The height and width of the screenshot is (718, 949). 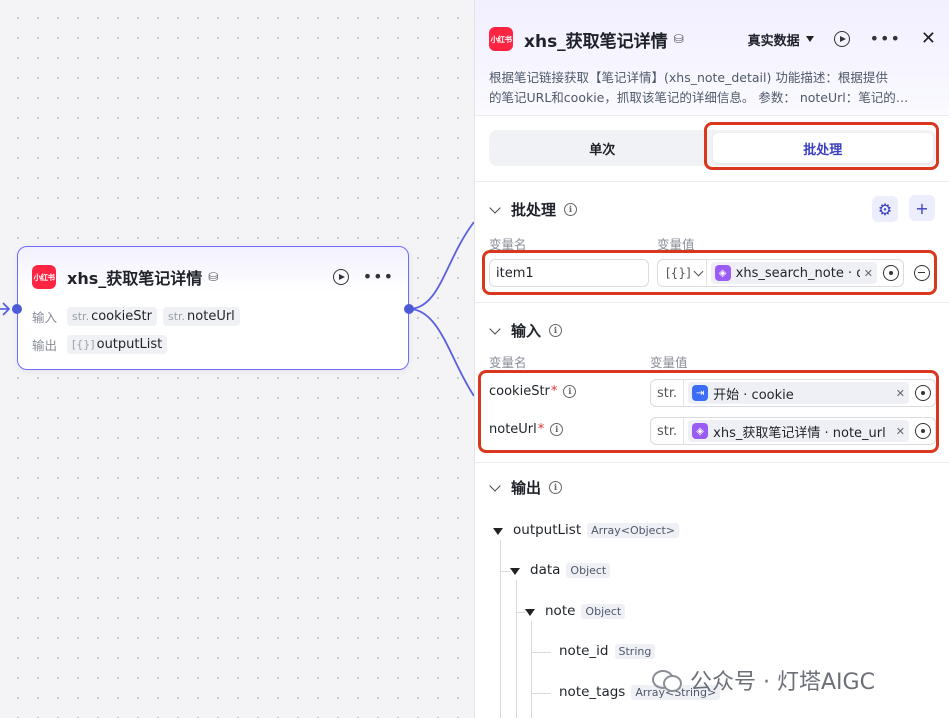 What do you see at coordinates (922, 273) in the screenshot?
I see `remove-item-icon` at bounding box center [922, 273].